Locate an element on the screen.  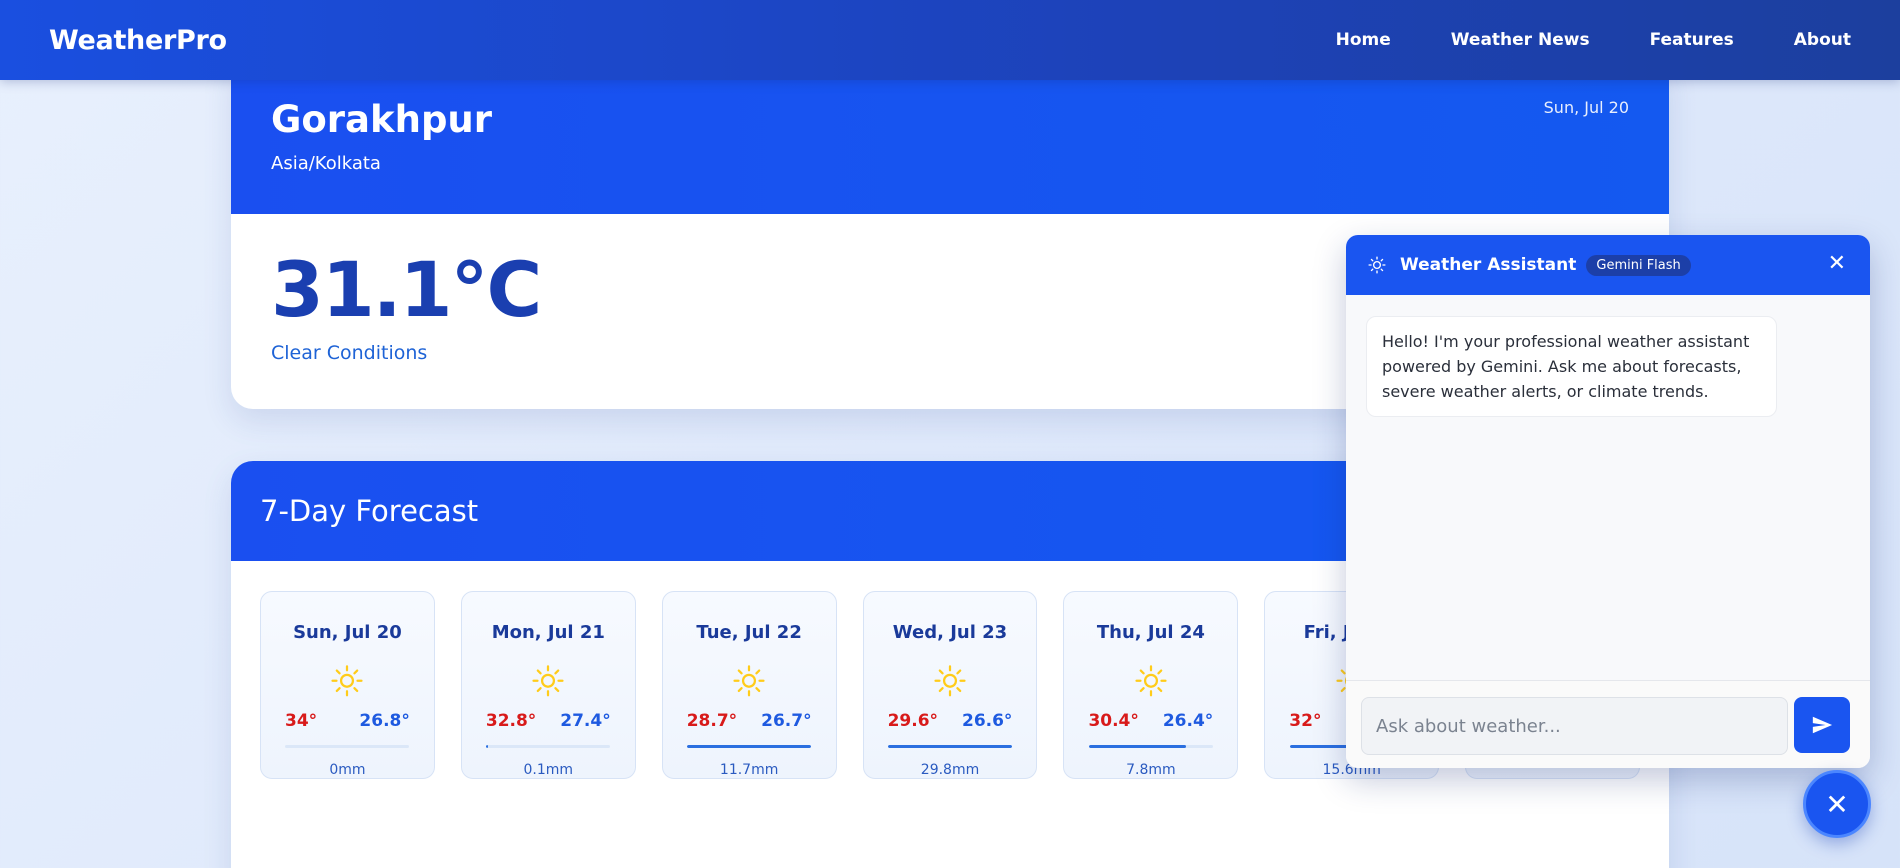
forecast-high: 32.8° is located at coordinates (511, 720).